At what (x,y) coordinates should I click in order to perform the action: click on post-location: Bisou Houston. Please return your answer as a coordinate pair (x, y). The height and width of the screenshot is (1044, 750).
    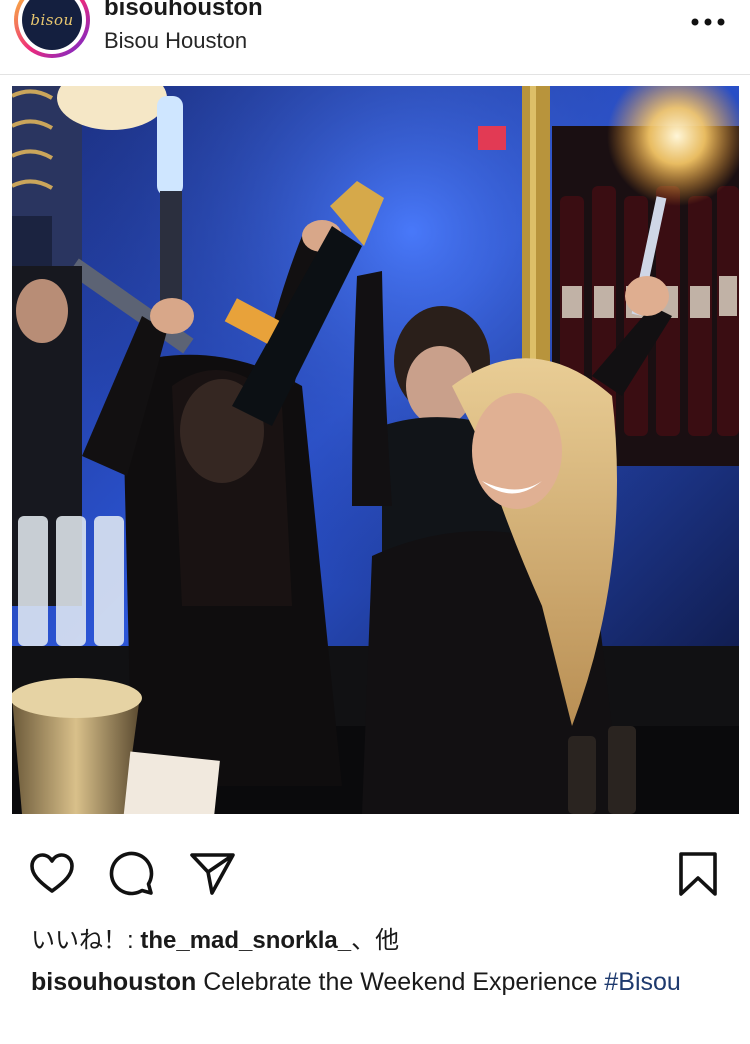
    Looking at the image, I should click on (175, 41).